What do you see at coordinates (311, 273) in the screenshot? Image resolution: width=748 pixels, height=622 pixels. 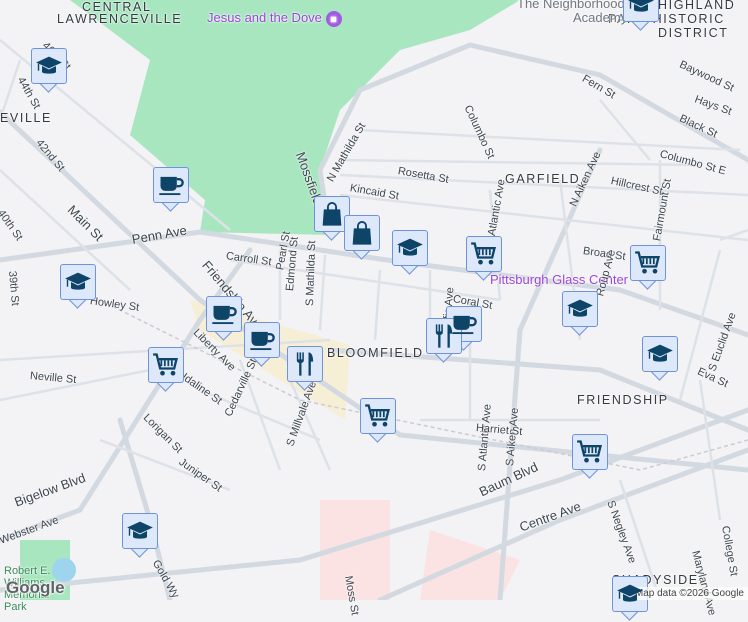 I see `street-label: S Mathilda St` at bounding box center [311, 273].